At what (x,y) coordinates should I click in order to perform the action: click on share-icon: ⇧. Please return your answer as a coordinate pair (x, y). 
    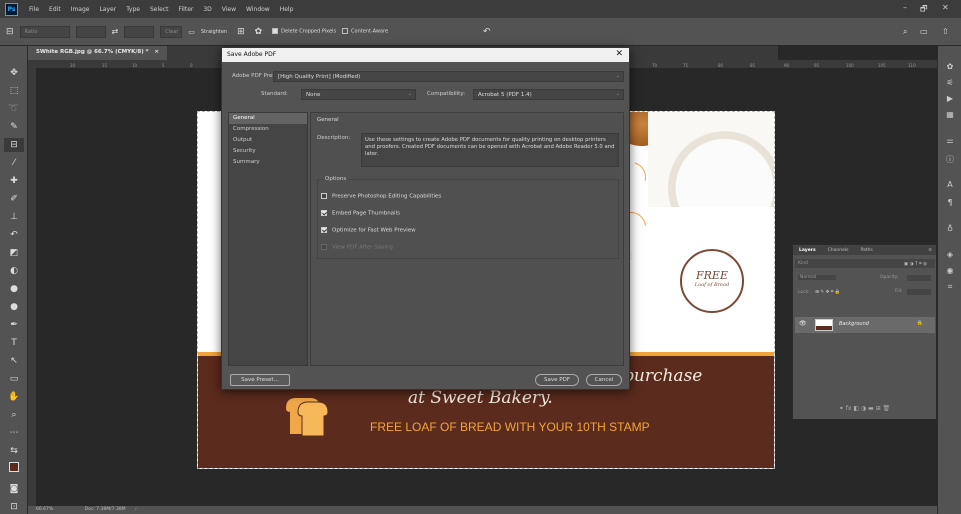
    Looking at the image, I should click on (945, 31).